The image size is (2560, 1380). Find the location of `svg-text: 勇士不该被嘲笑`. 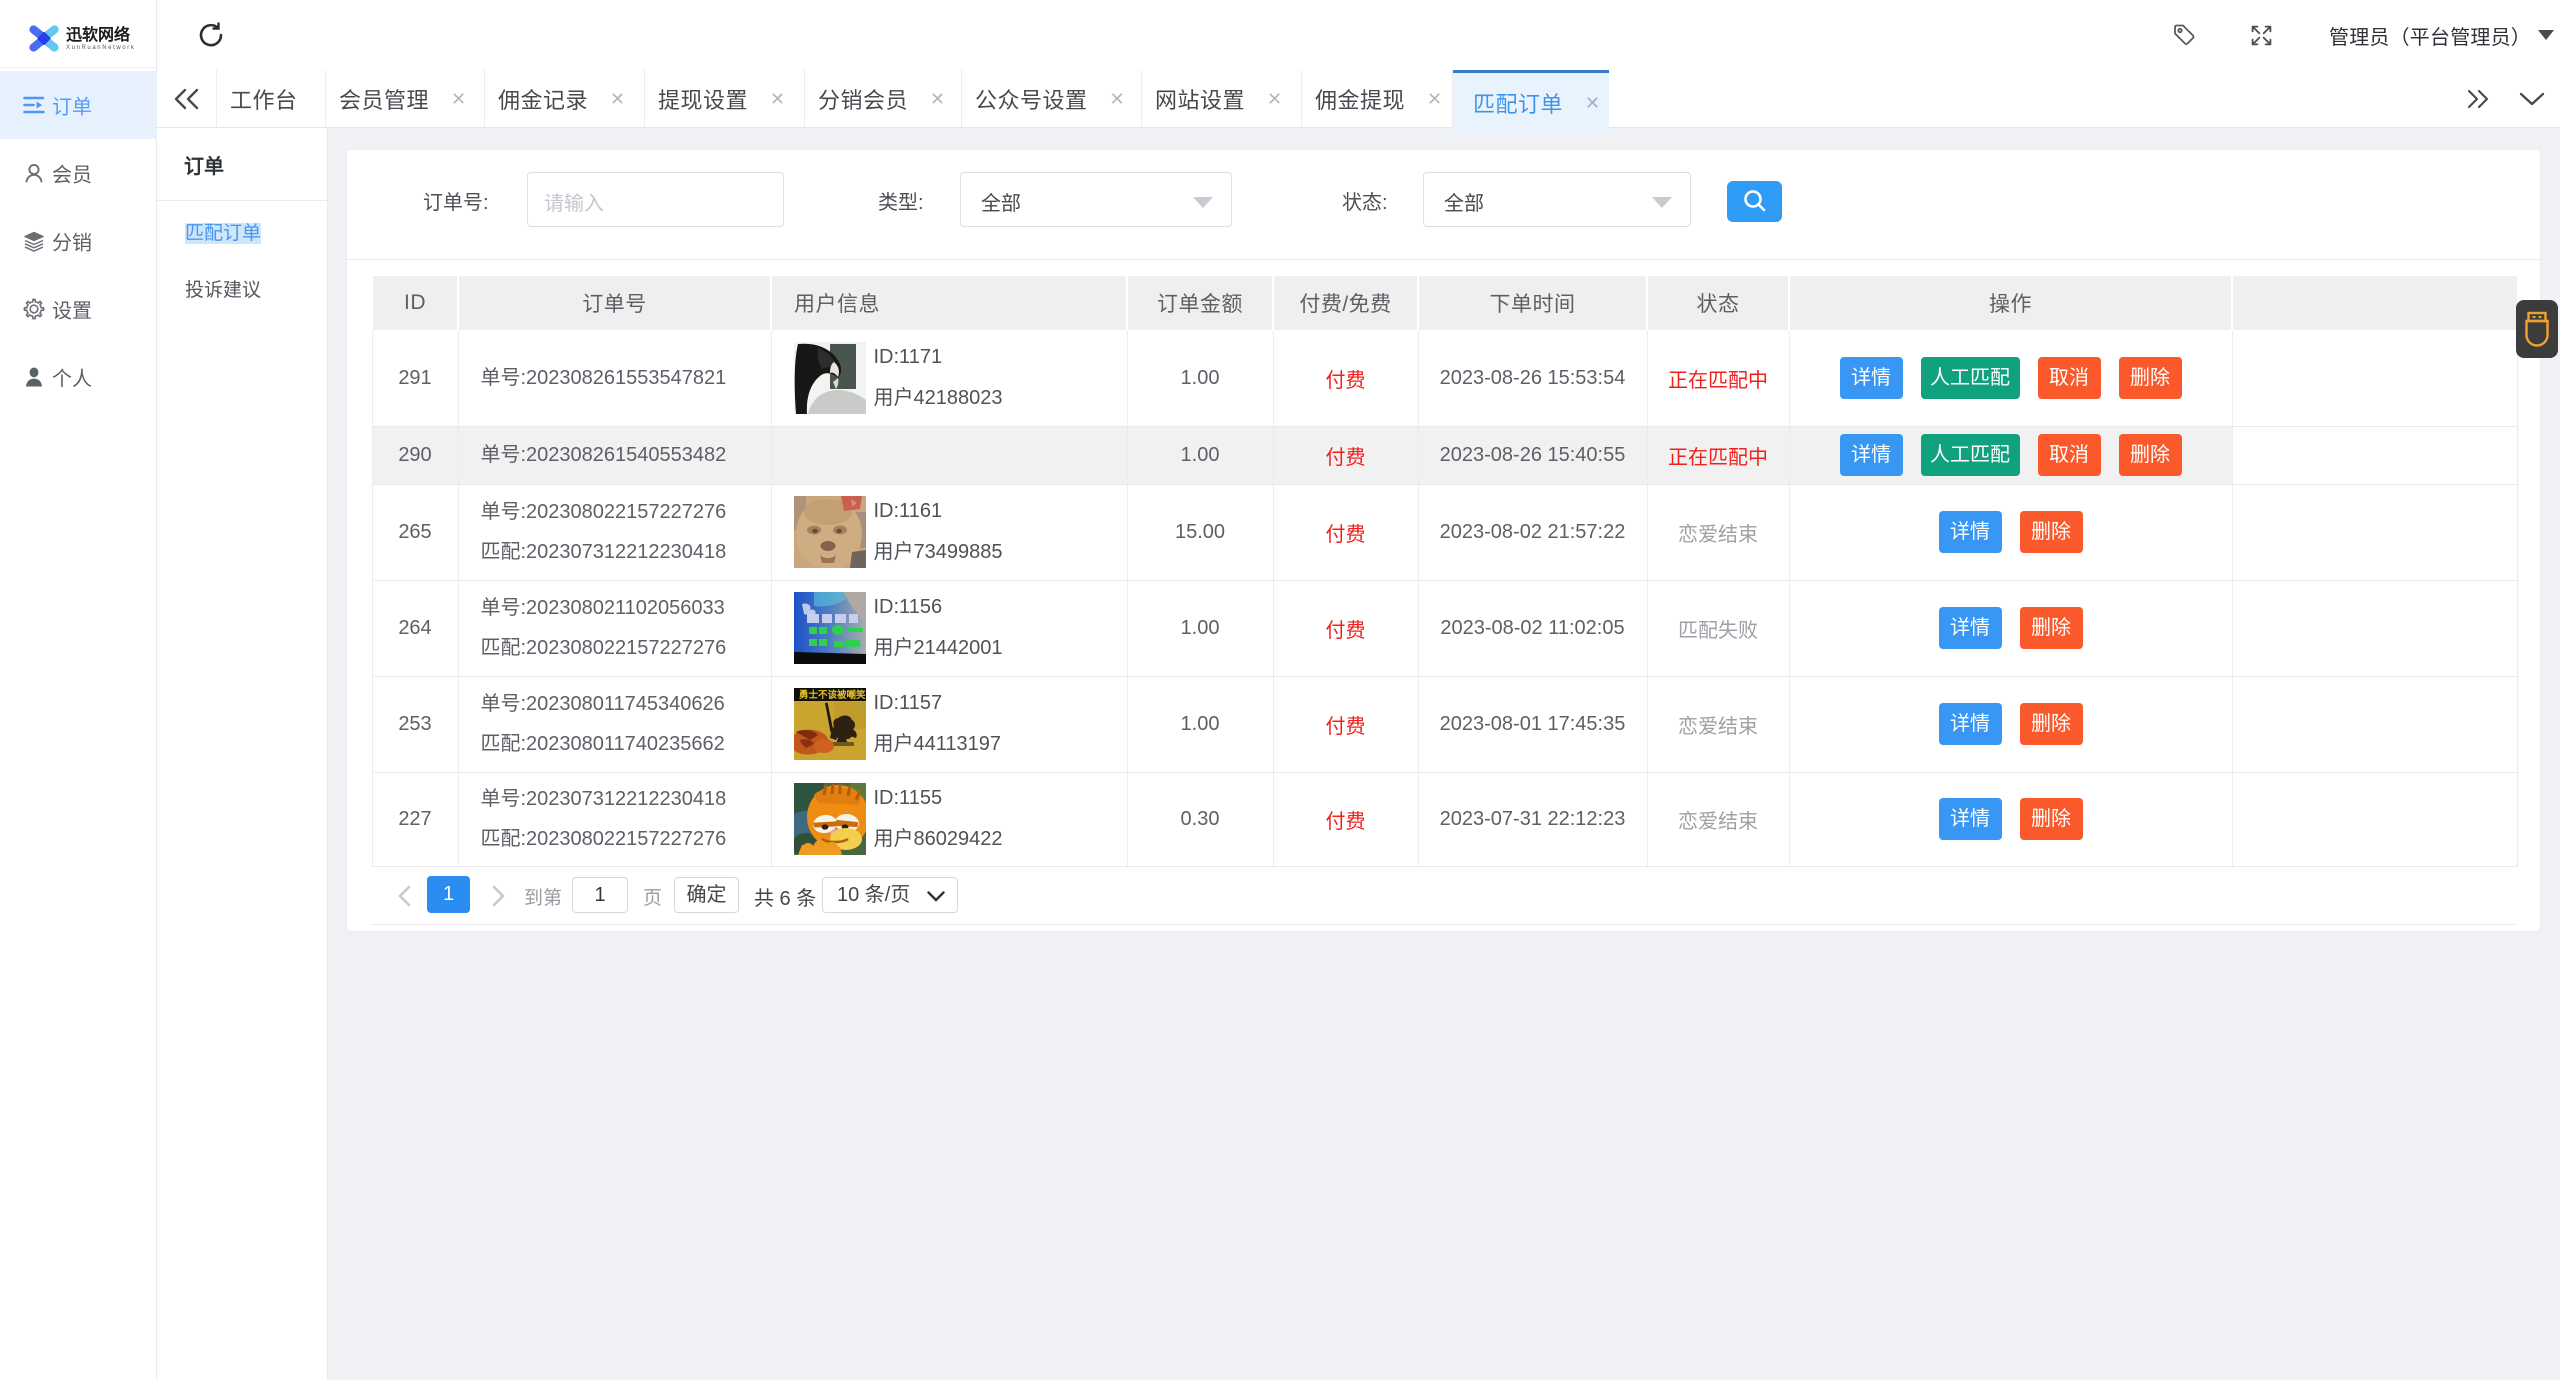

svg-text: 勇士不该被嘲笑 is located at coordinates (832, 695).